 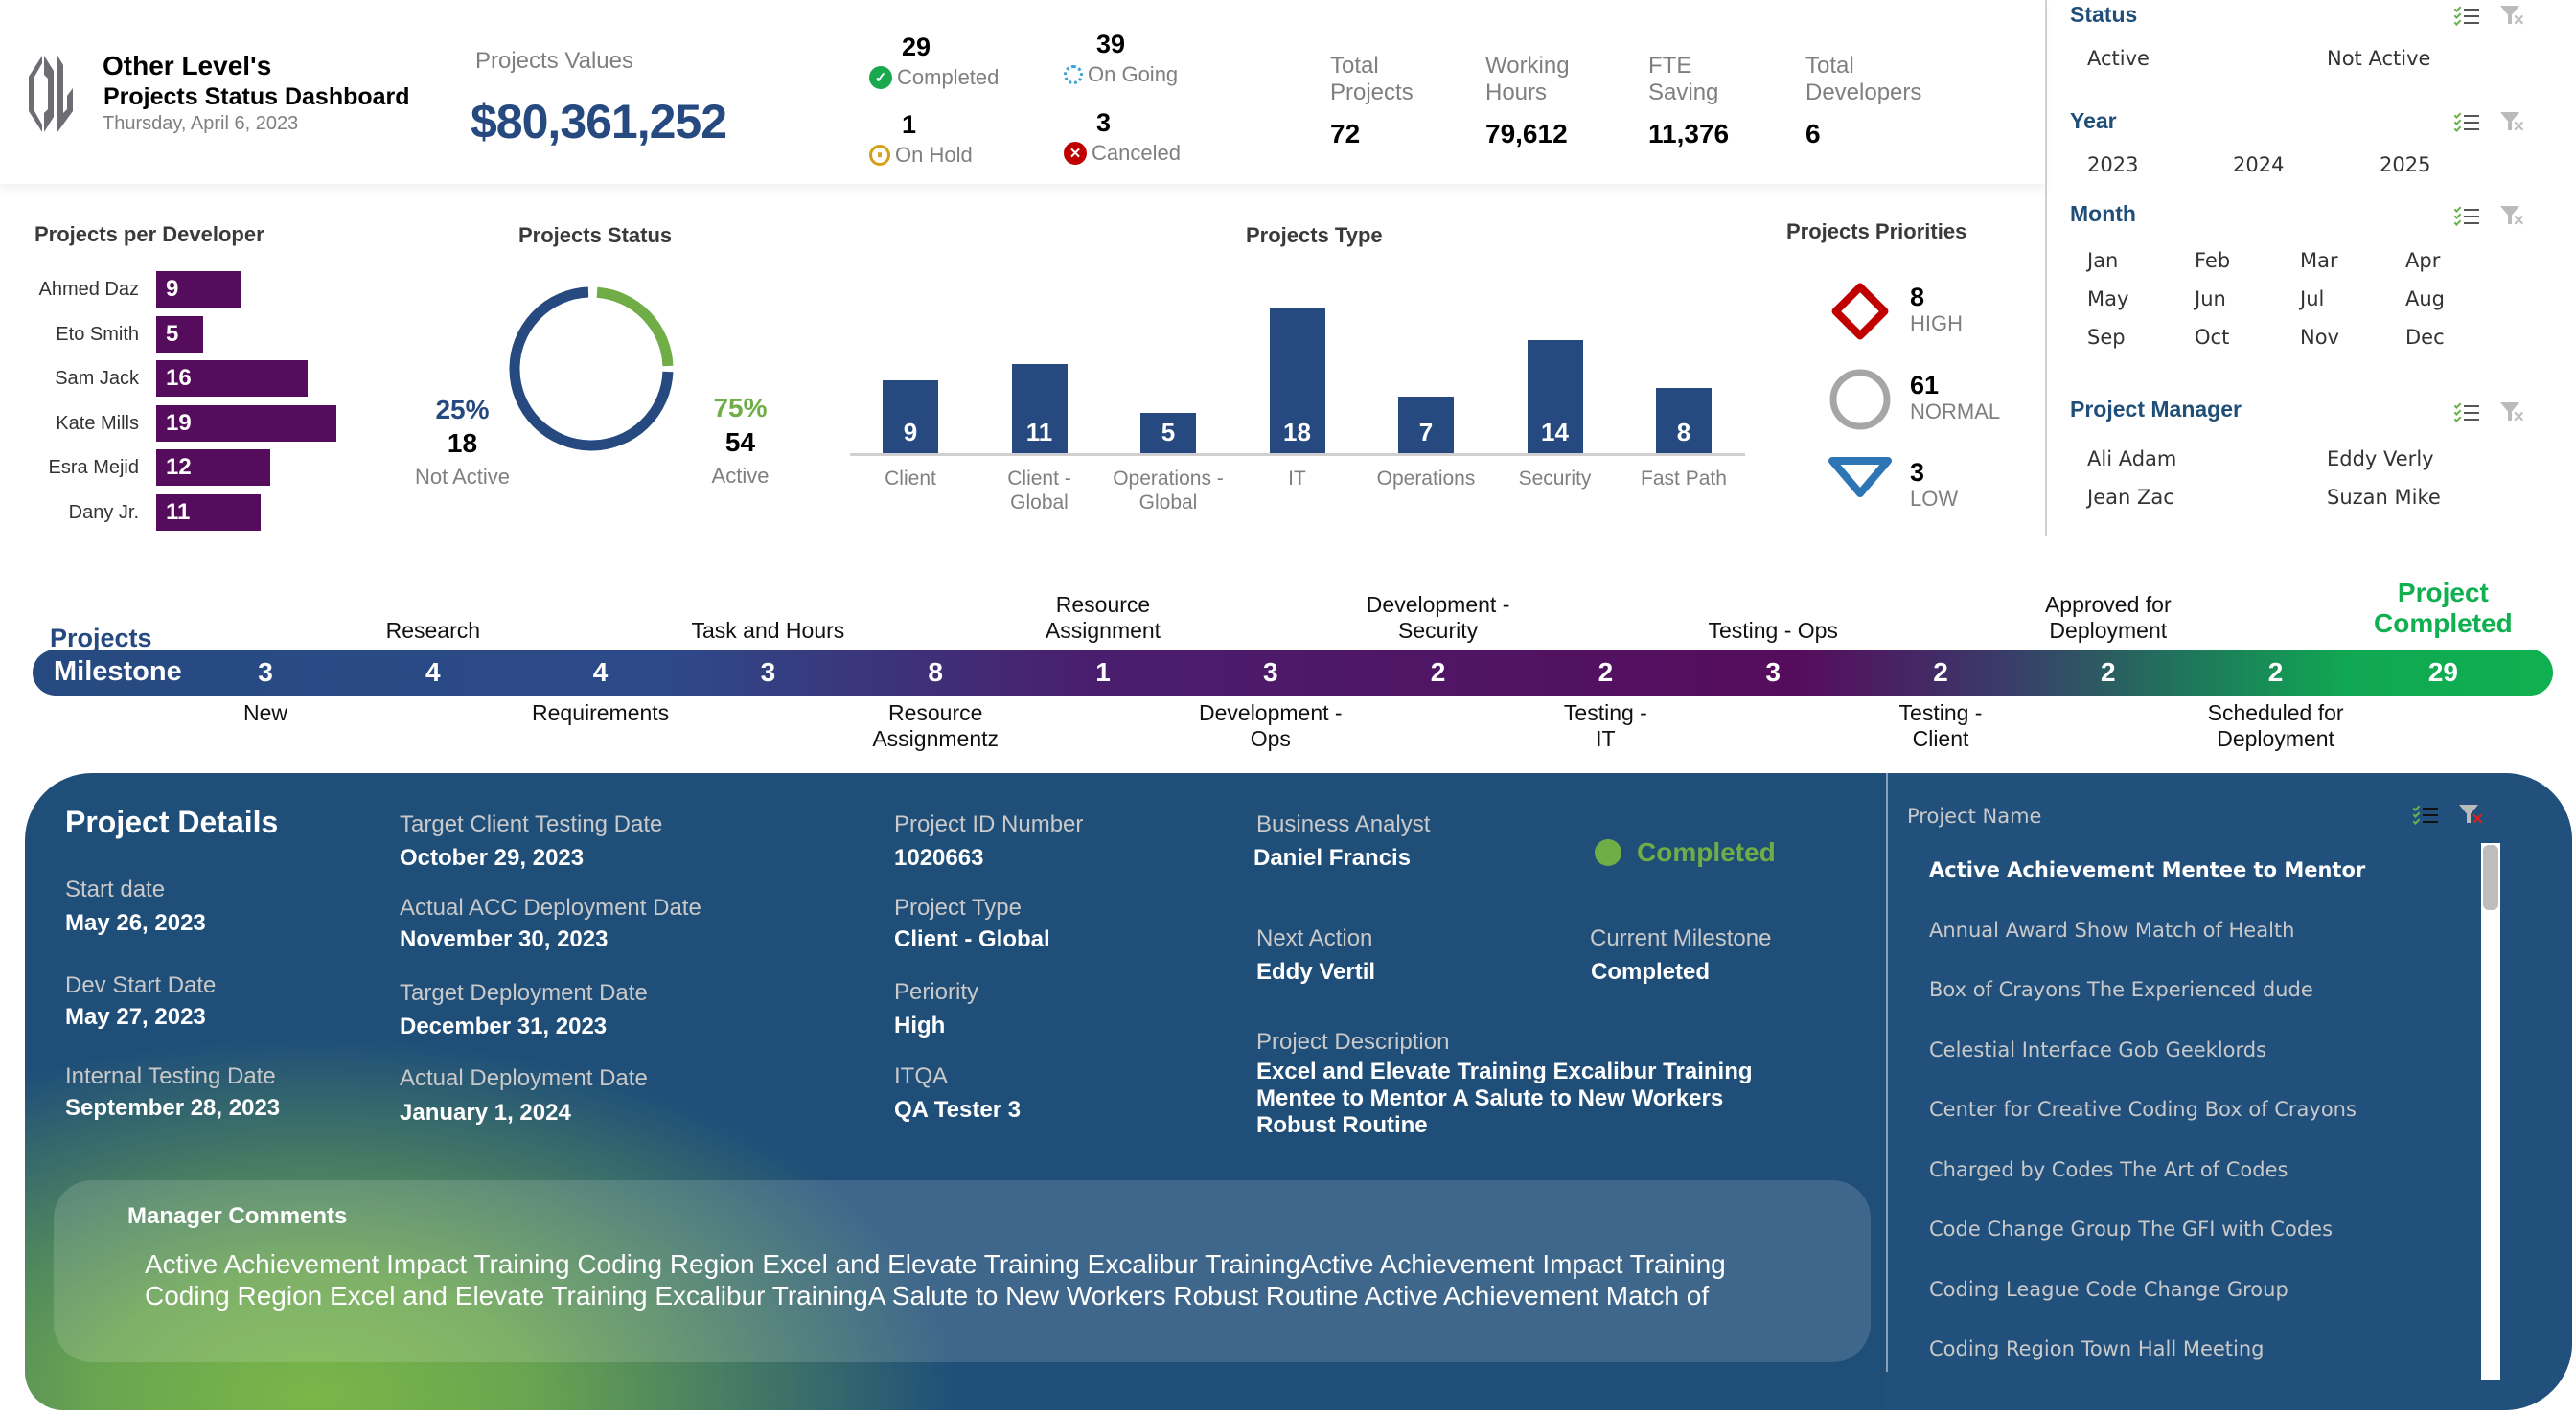 What do you see at coordinates (2111, 931) in the screenshot?
I see `project-name-item: Annual Award Show Match of Health` at bounding box center [2111, 931].